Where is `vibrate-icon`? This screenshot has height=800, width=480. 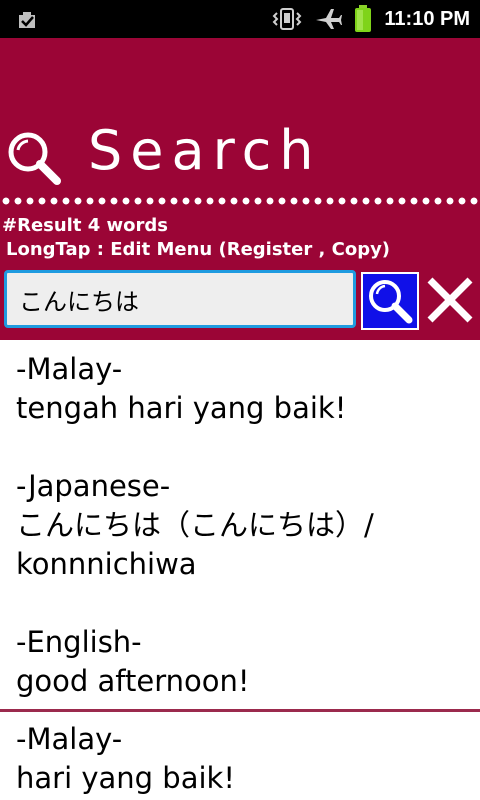
vibrate-icon is located at coordinates (287, 19).